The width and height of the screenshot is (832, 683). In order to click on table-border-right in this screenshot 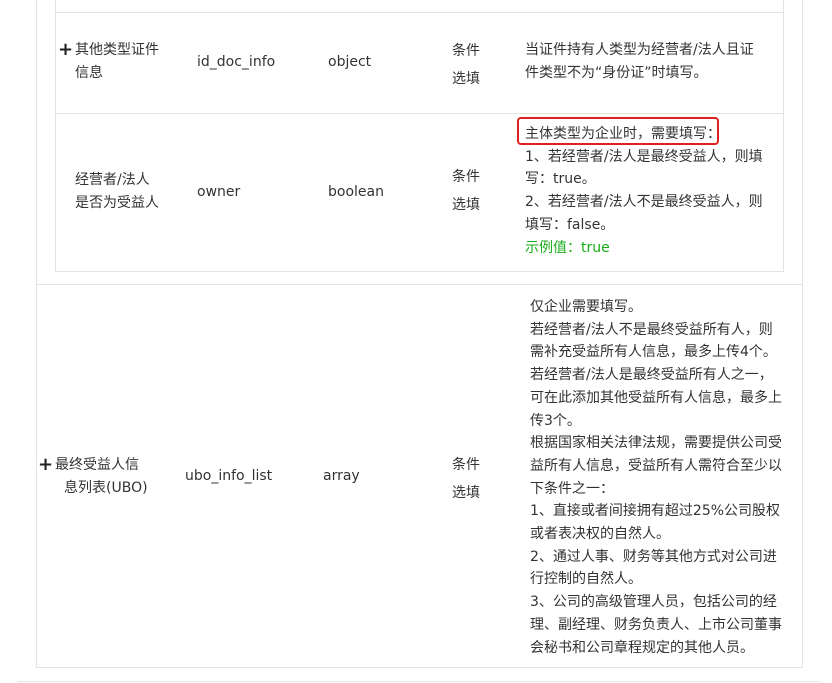, I will do `click(802, 334)`.